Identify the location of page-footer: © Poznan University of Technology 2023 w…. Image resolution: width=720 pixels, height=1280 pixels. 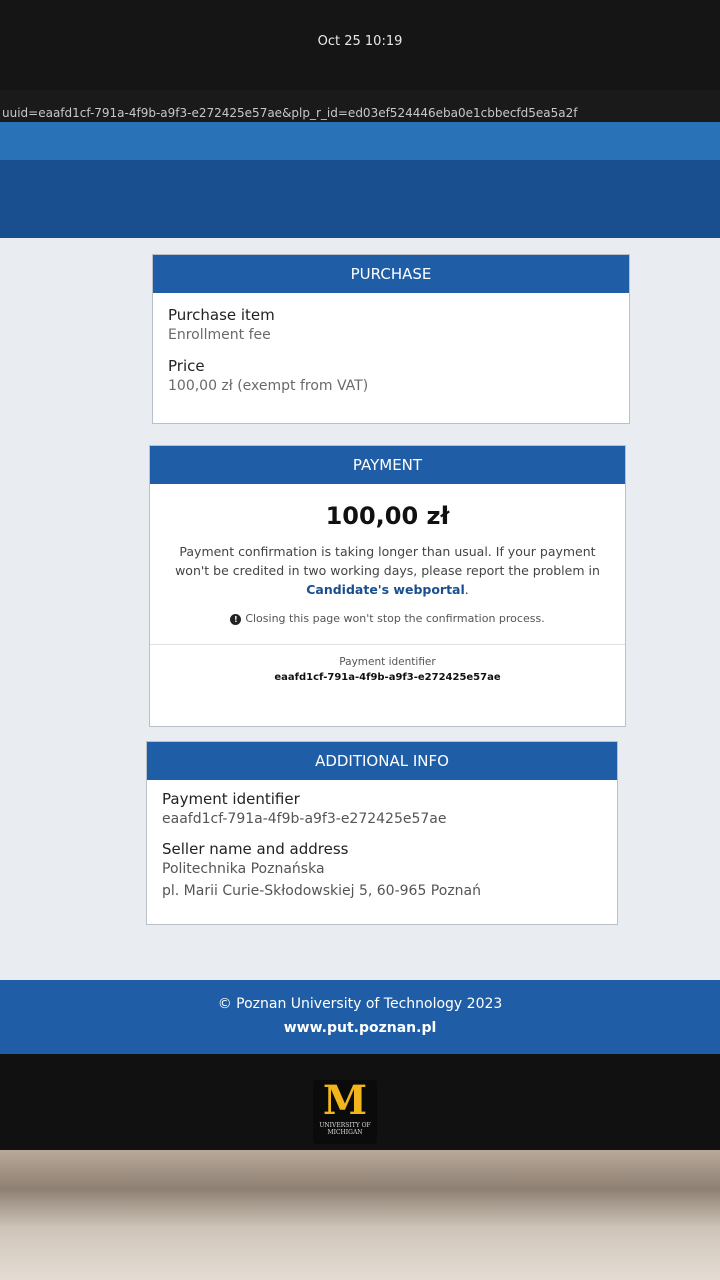
(360, 1017).